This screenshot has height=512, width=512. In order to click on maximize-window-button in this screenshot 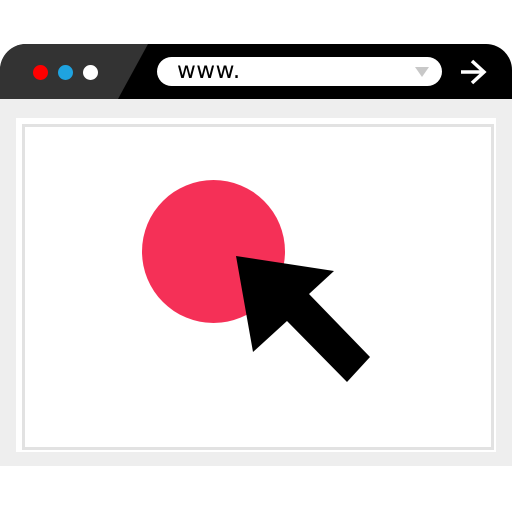, I will do `click(90, 72)`.